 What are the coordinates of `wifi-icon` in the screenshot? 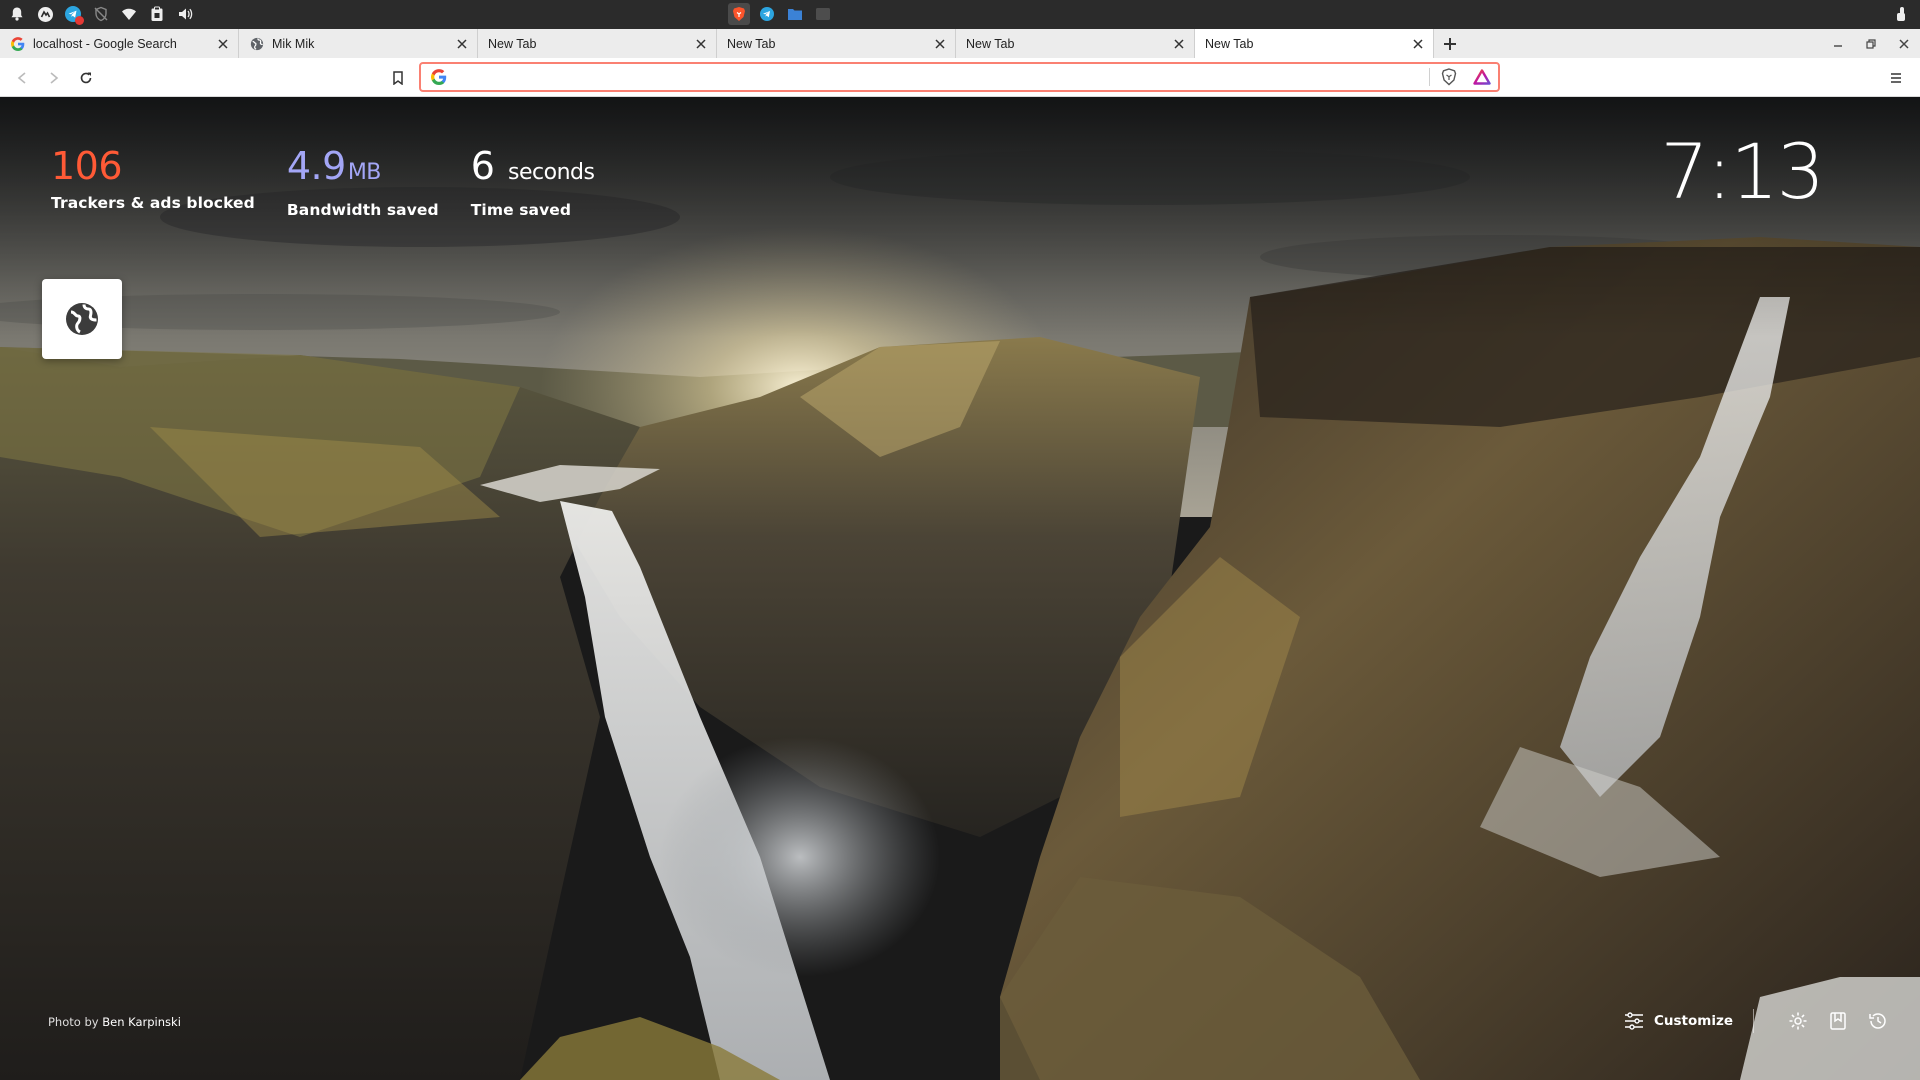 It's located at (129, 14).